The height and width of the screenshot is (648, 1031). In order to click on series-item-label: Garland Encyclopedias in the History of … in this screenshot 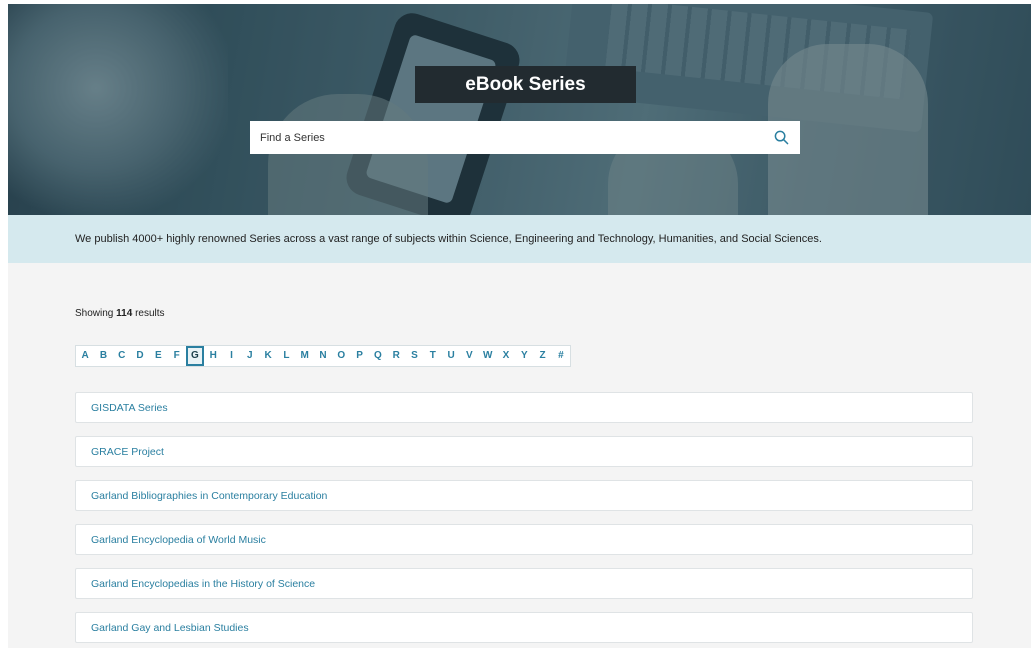, I will do `click(203, 583)`.